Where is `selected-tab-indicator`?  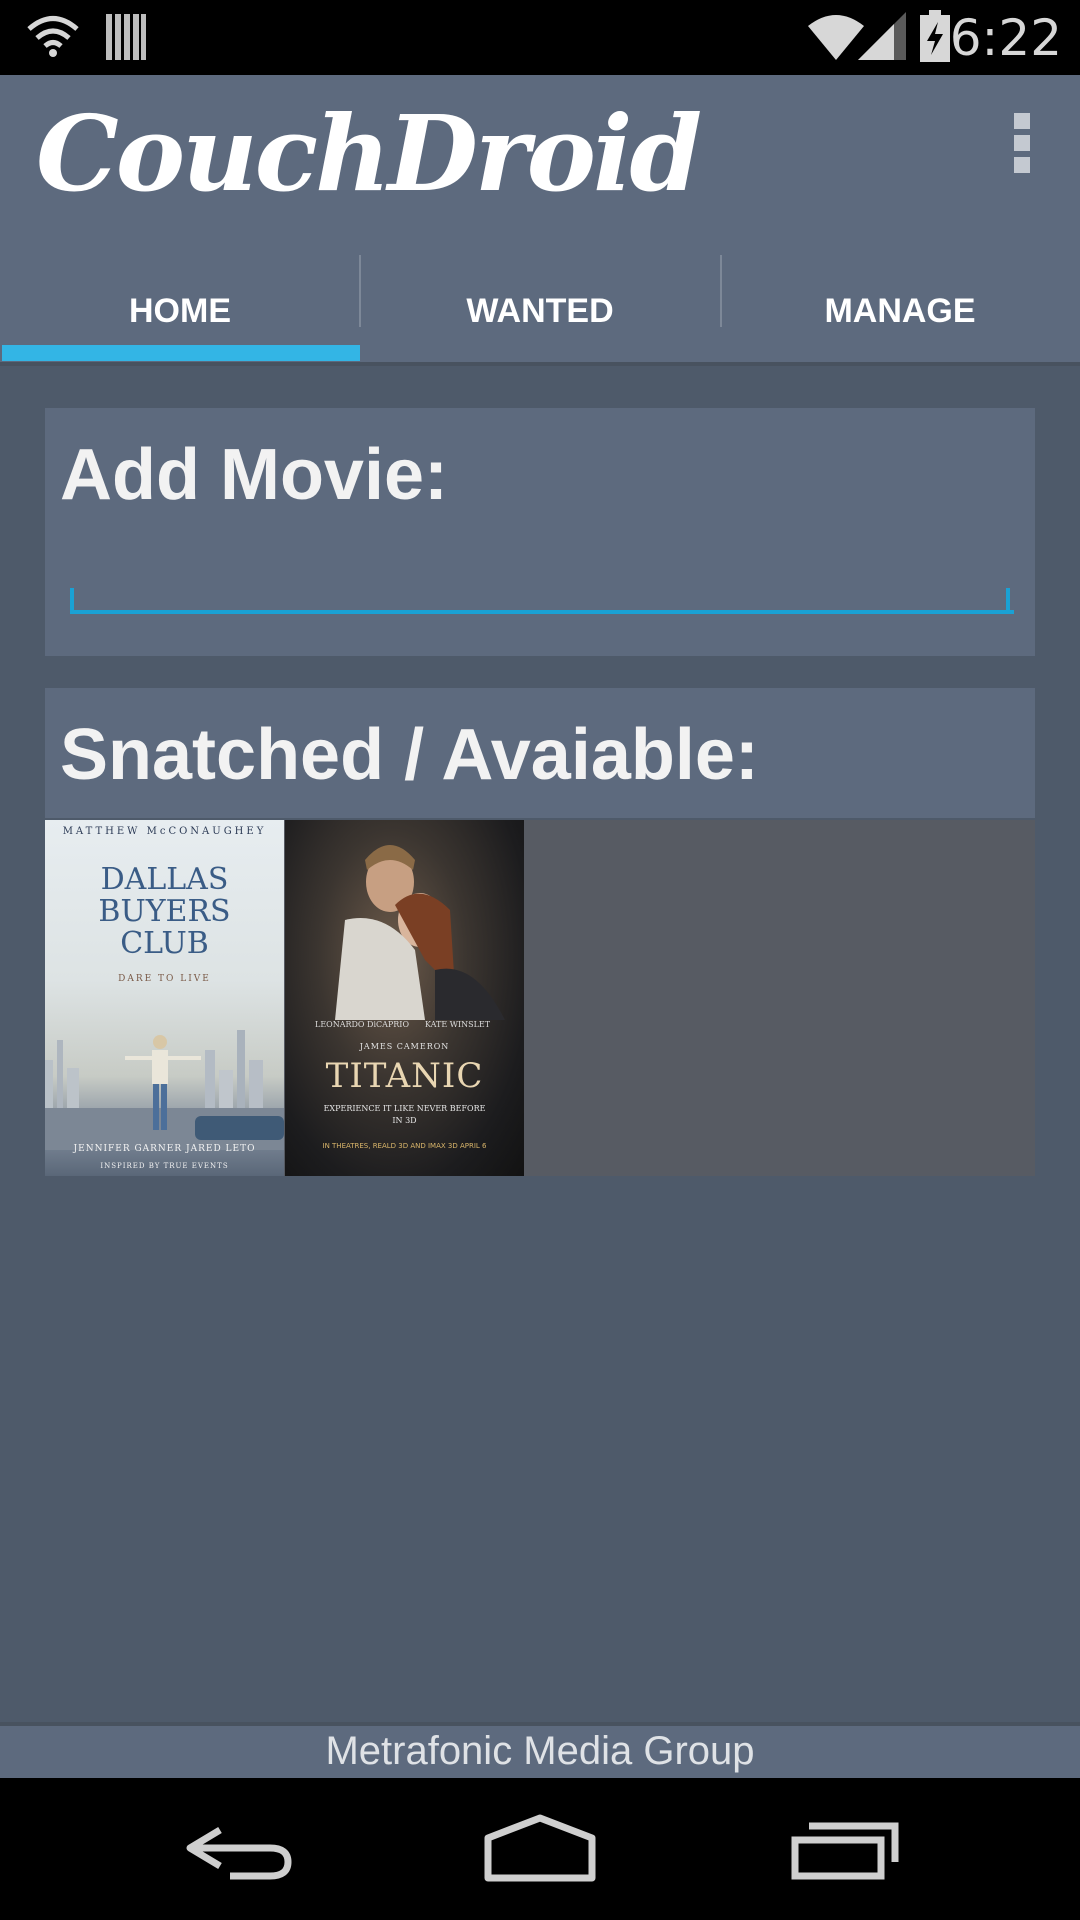 selected-tab-indicator is located at coordinates (181, 353).